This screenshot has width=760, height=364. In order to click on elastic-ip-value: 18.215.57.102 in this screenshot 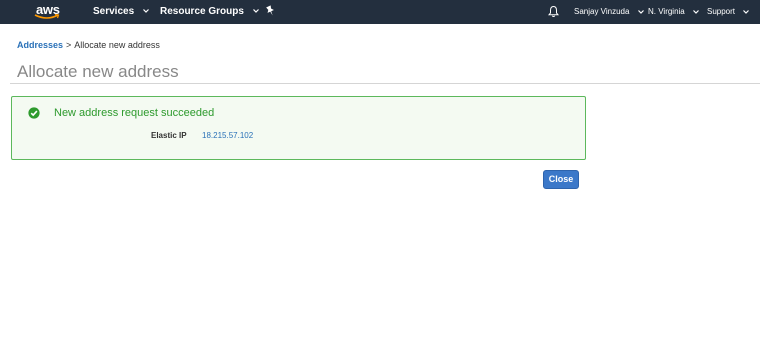, I will do `click(227, 135)`.